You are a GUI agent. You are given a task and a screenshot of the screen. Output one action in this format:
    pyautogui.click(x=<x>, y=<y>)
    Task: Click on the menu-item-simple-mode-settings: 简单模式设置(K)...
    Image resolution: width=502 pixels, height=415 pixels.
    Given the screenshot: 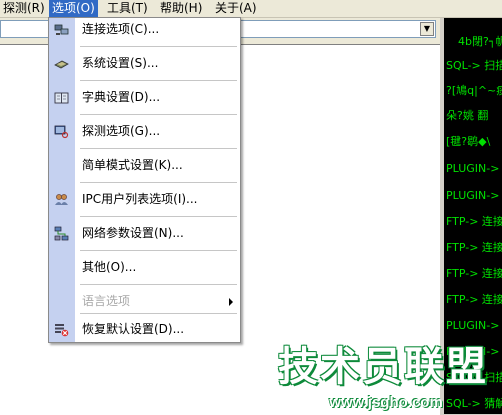 What is the action you would take?
    pyautogui.click(x=144, y=165)
    